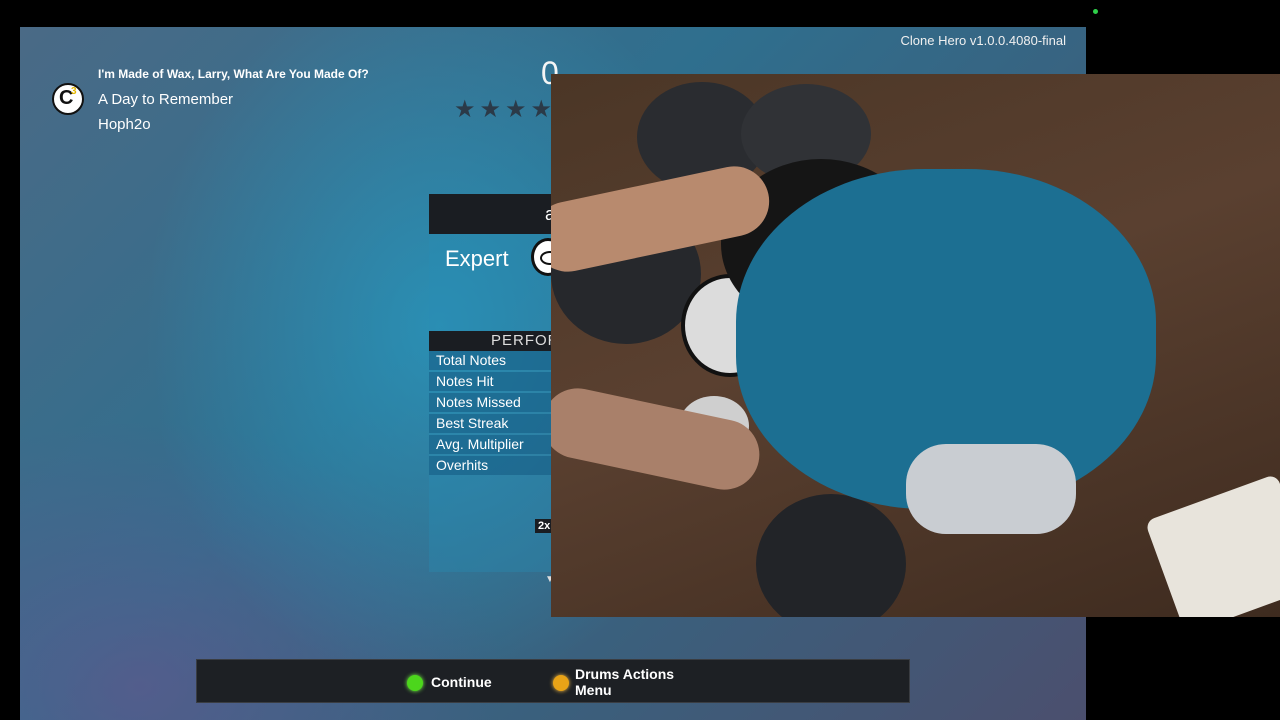 The height and width of the screenshot is (720, 1280). Describe the element at coordinates (593, 690) in the screenshot. I see `drums-actions-label-line2: Menu` at that location.